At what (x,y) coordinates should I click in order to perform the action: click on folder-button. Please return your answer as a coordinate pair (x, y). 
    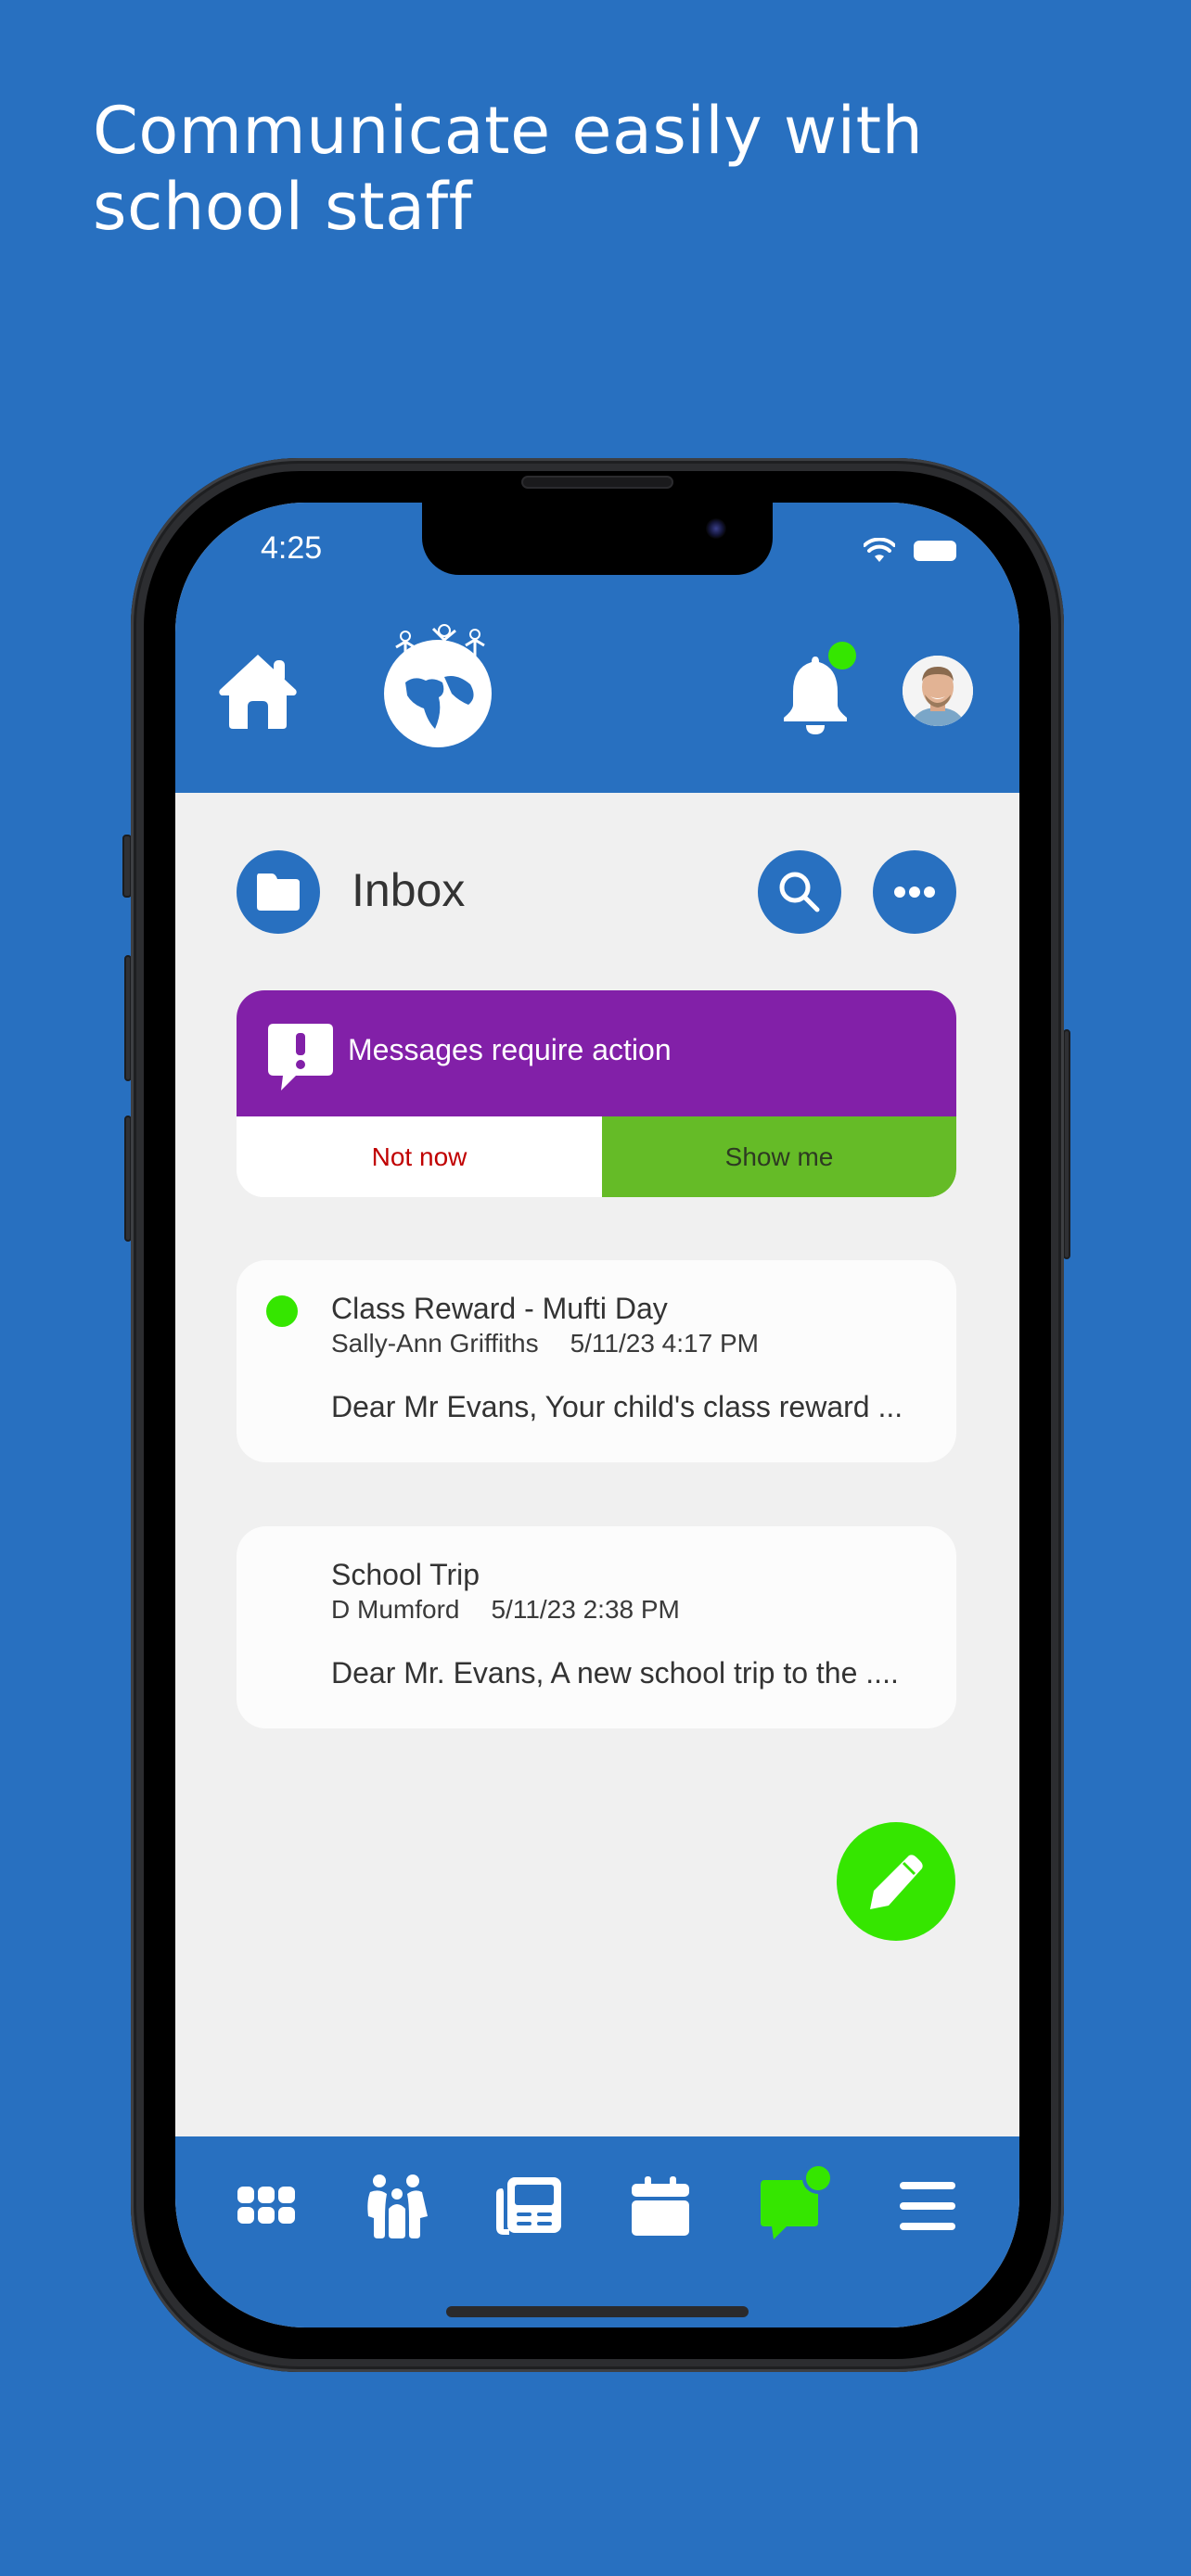
    Looking at the image, I should click on (278, 892).